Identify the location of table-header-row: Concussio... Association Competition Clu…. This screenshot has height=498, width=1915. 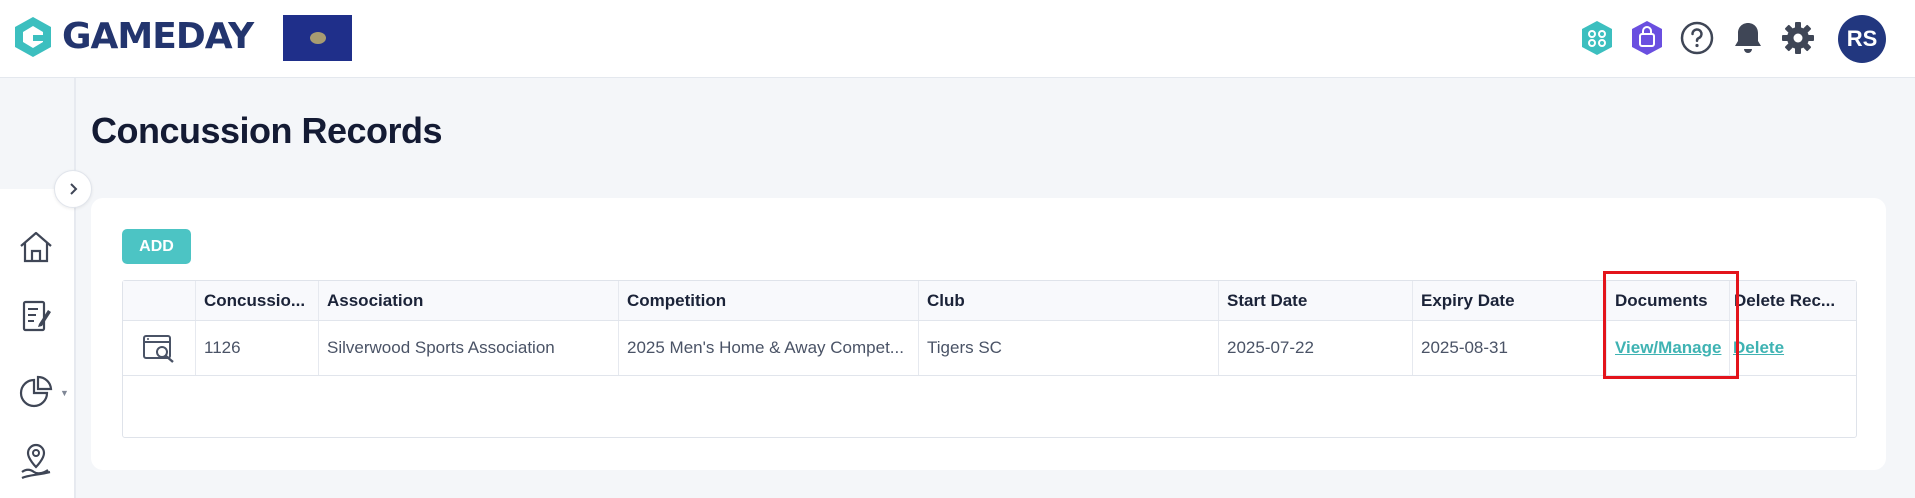
(989, 301).